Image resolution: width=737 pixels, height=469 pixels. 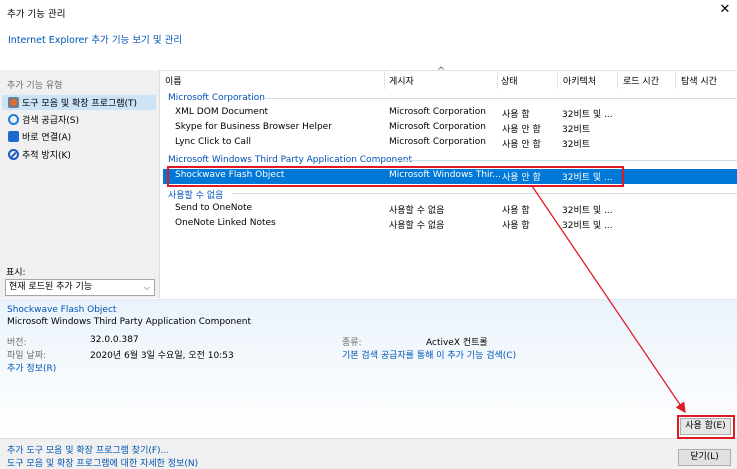 I want to click on annotation-arrow, so click(x=608, y=299).